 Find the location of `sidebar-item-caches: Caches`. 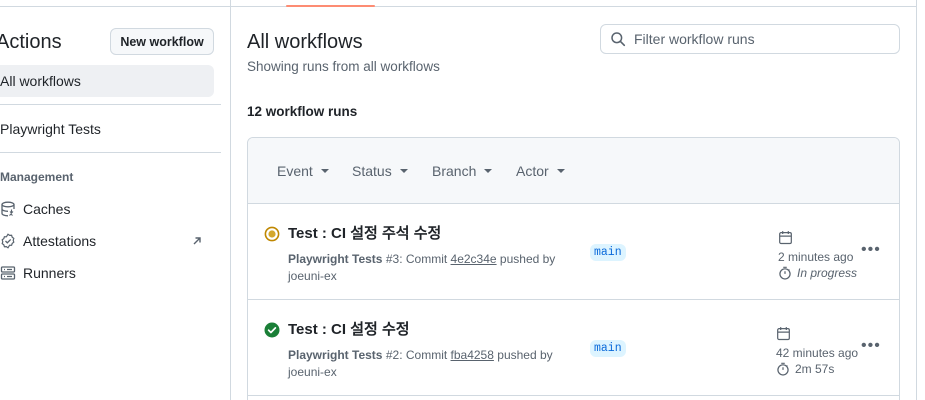

sidebar-item-caches: Caches is located at coordinates (35, 209).